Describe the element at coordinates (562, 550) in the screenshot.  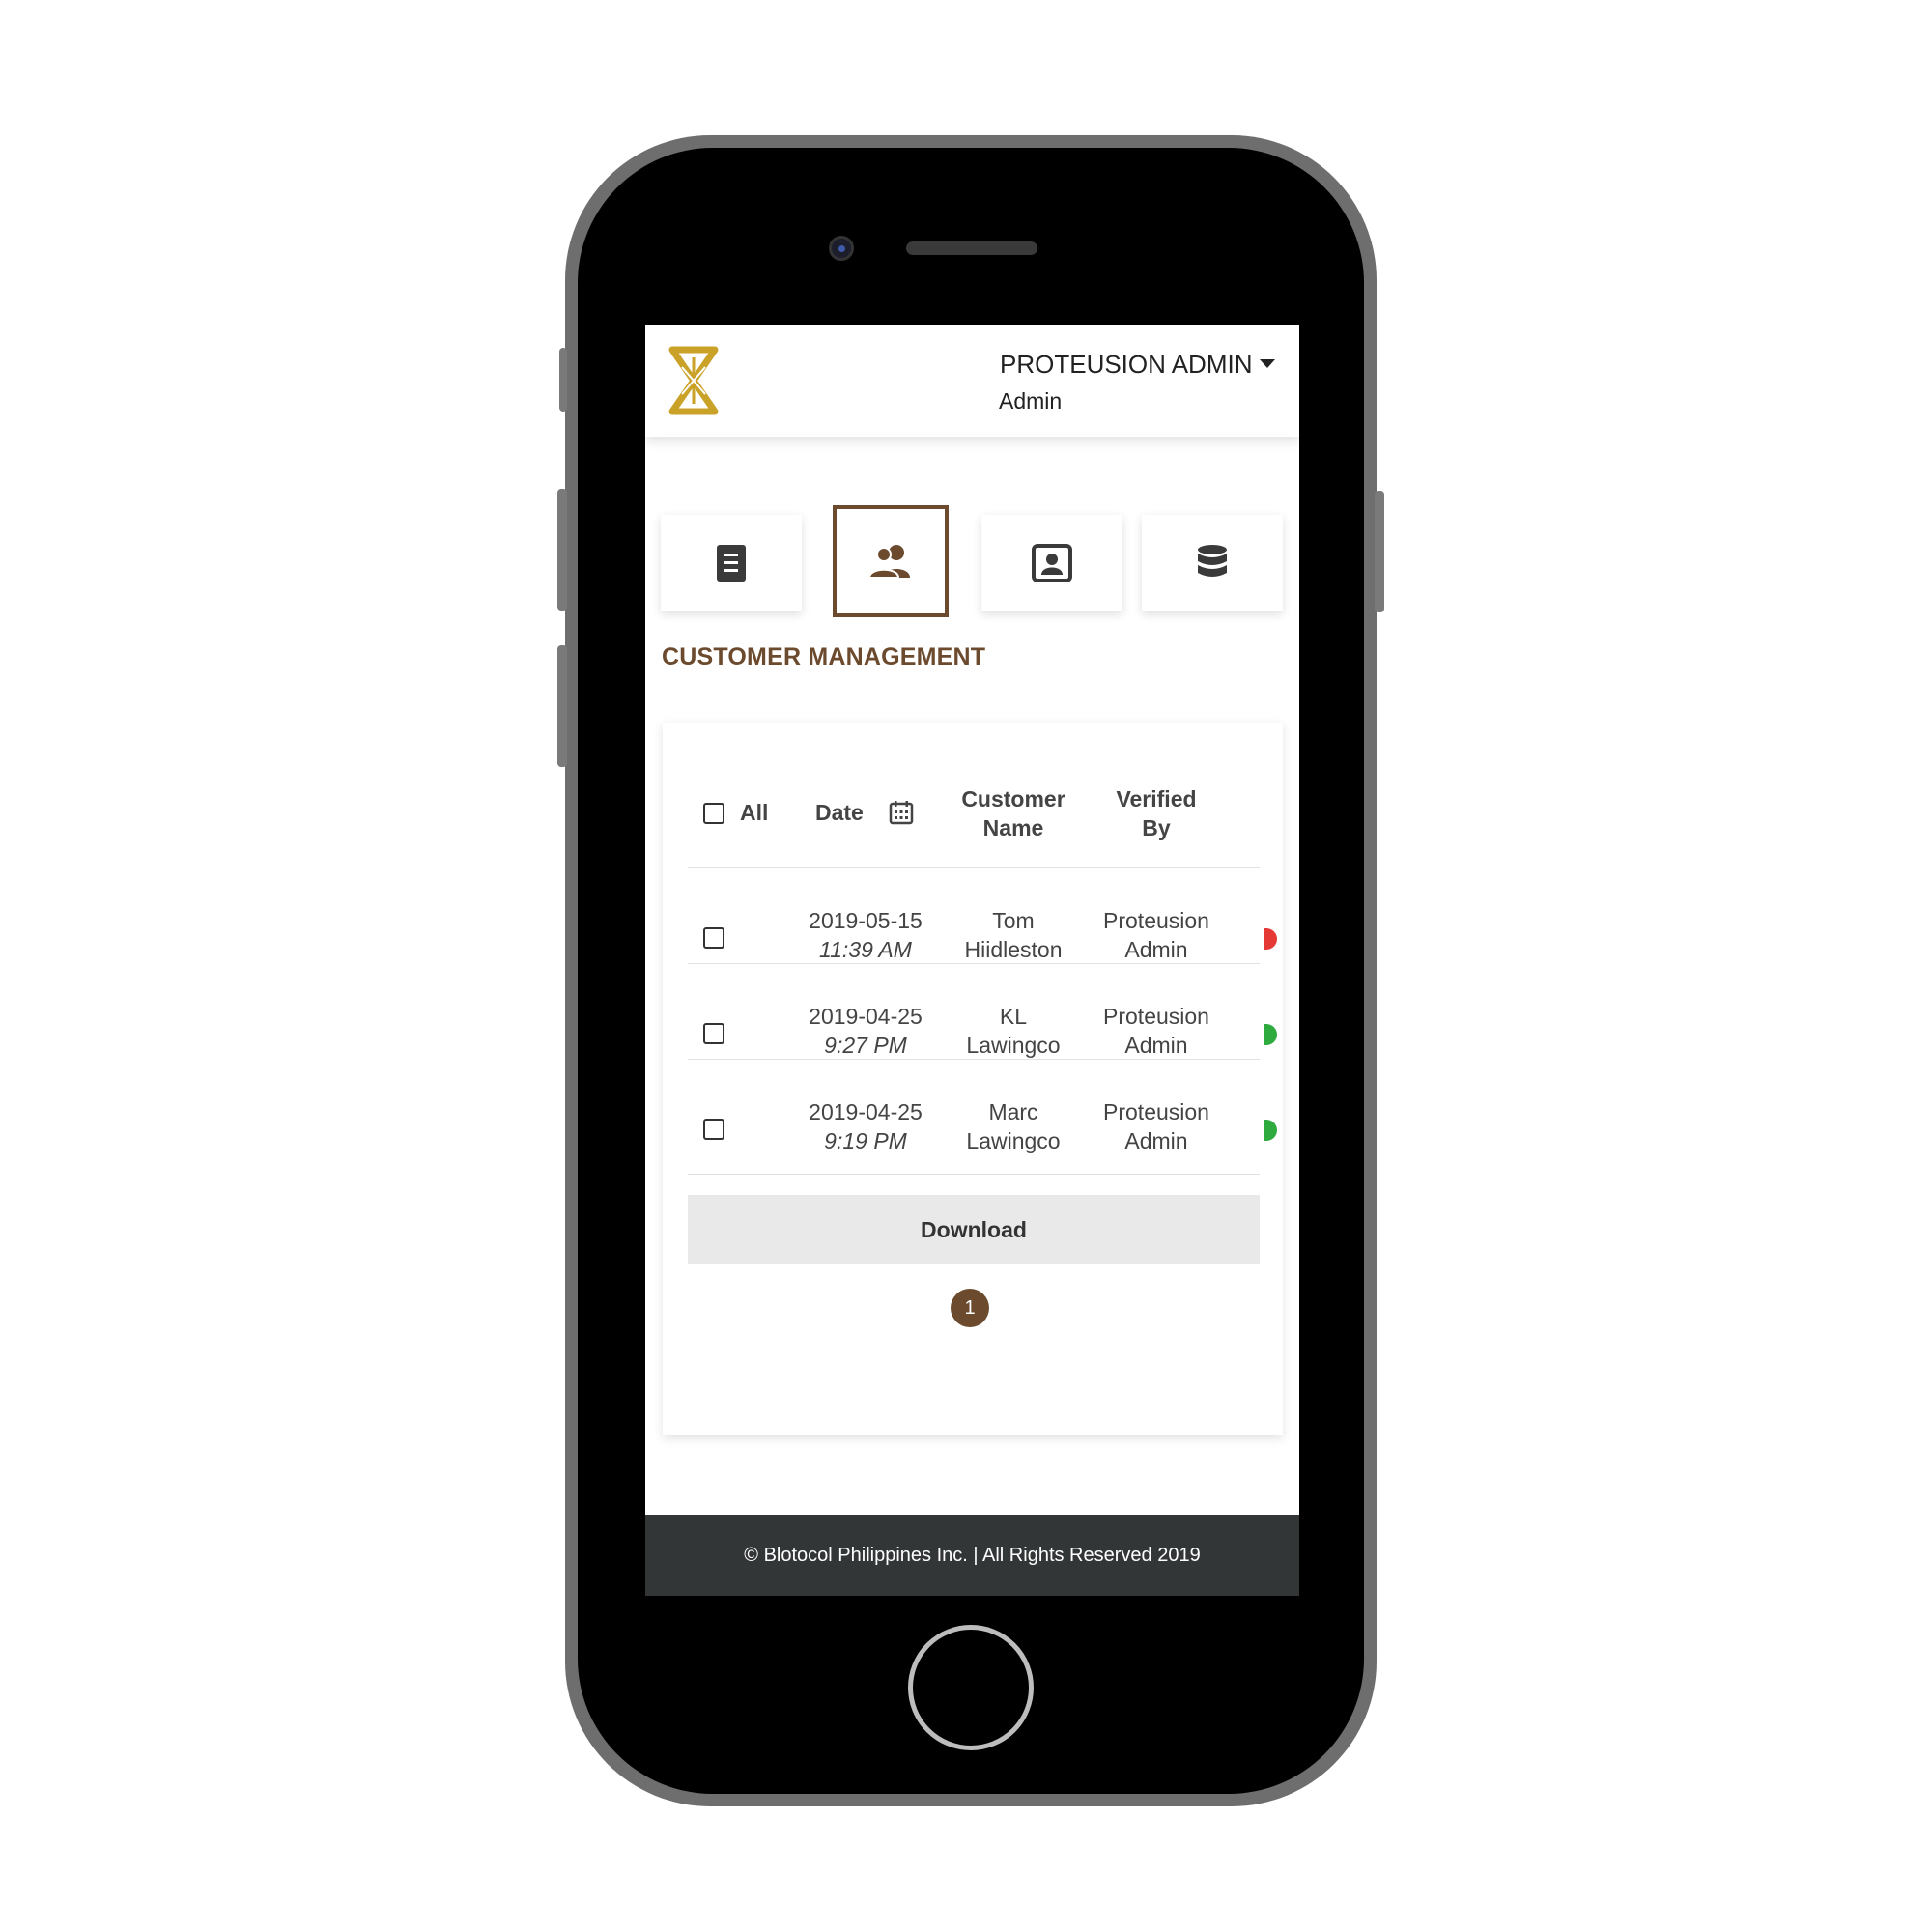
I see `volume-up-button` at that location.